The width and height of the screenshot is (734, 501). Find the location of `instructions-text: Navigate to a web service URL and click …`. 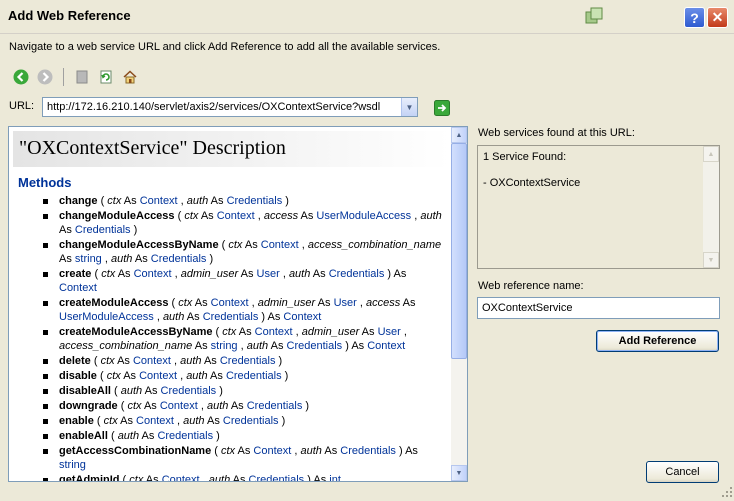

instructions-text: Navigate to a web service URL and click … is located at coordinates (225, 47).